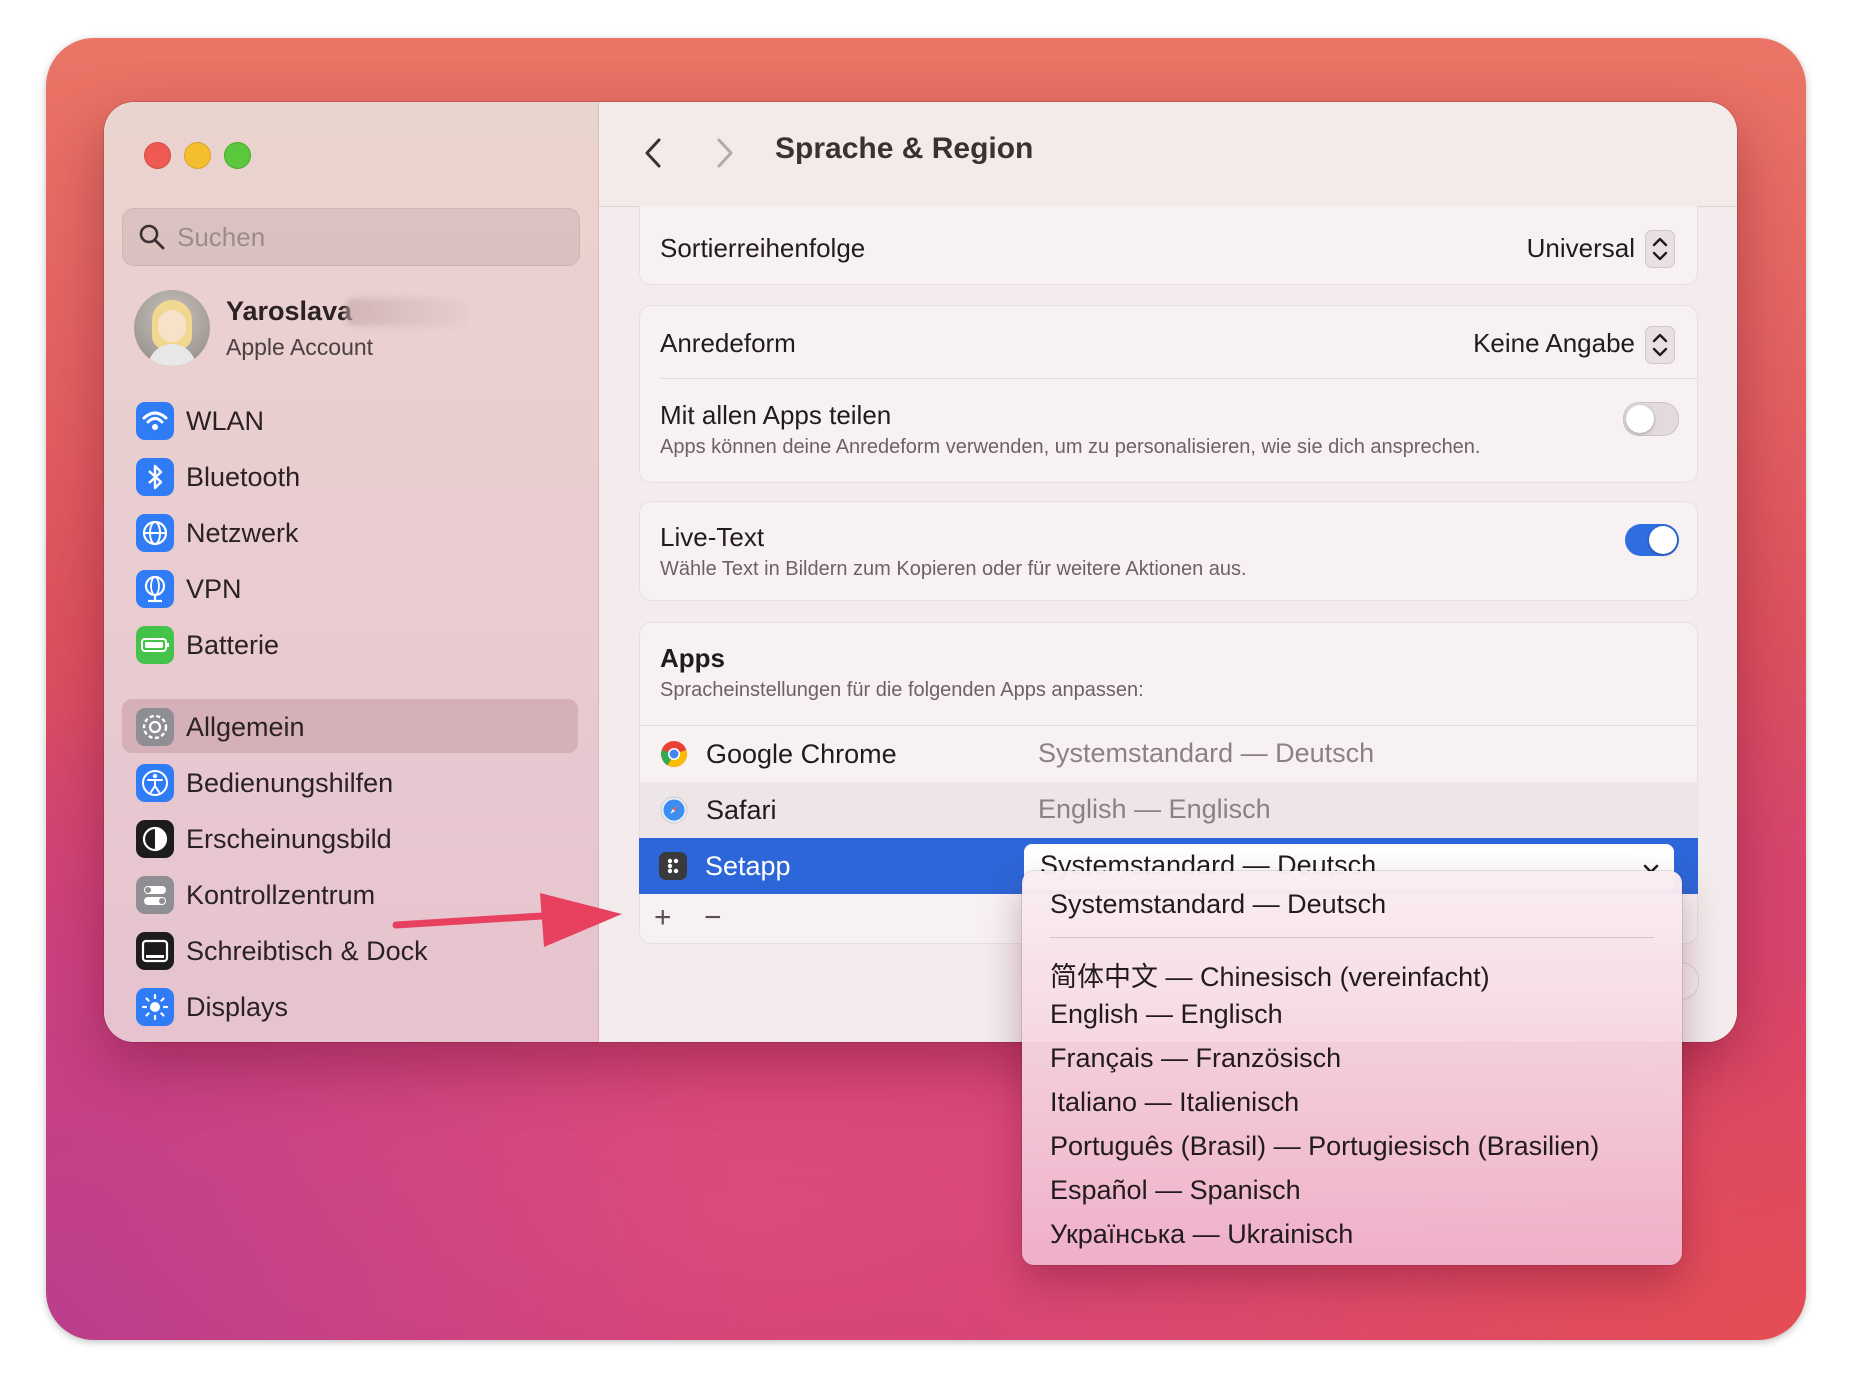 The image size is (1852, 1394). What do you see at coordinates (155, 589) in the screenshot?
I see `vpn-globe-icon` at bounding box center [155, 589].